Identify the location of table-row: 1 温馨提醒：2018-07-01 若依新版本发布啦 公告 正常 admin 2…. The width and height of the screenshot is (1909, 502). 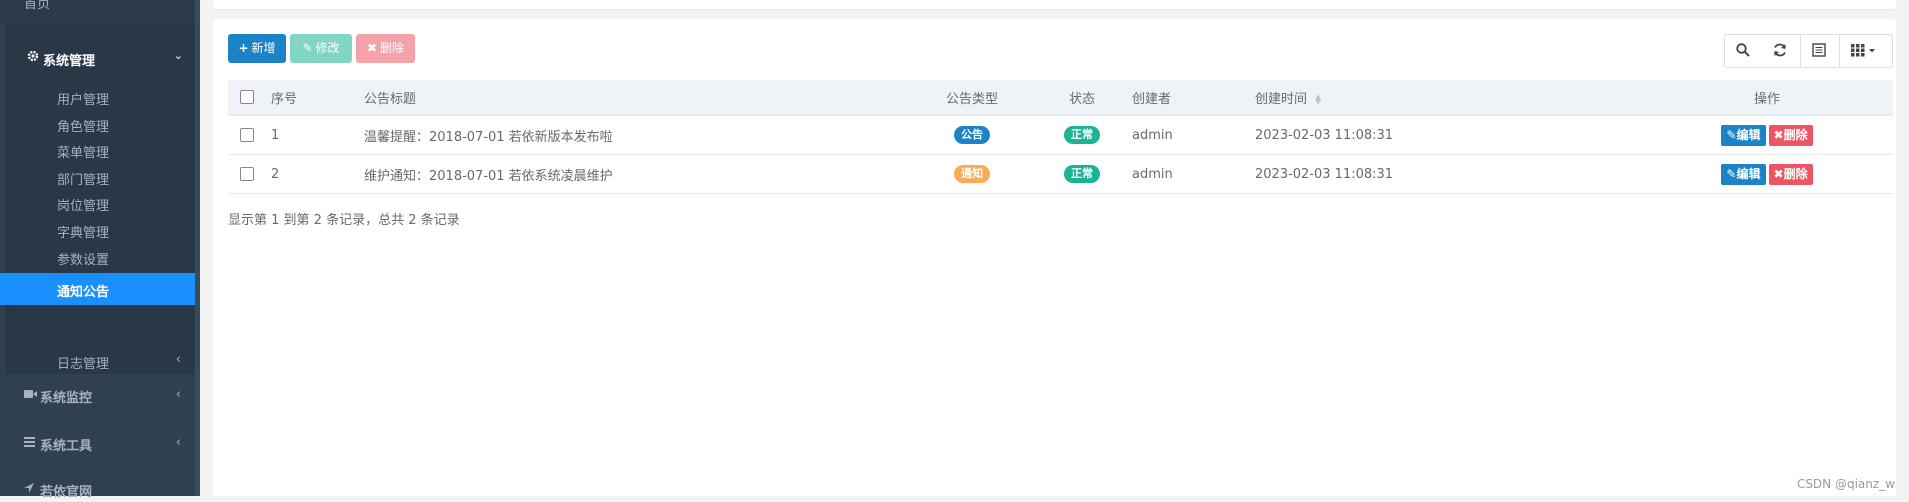
(1060, 135).